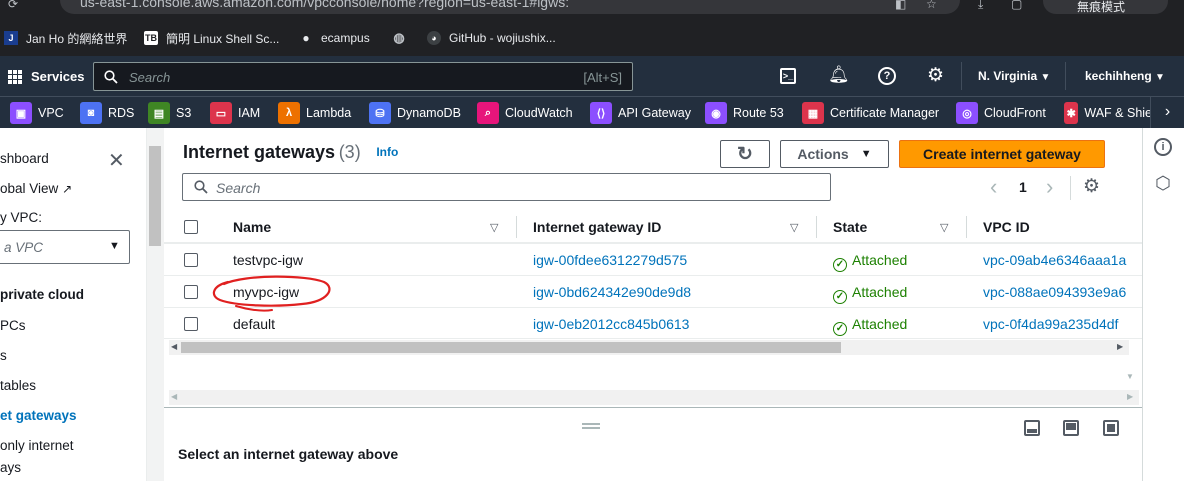 This screenshot has height=481, width=1184. I want to click on nav-global-view: obal View ↗, so click(36, 188).